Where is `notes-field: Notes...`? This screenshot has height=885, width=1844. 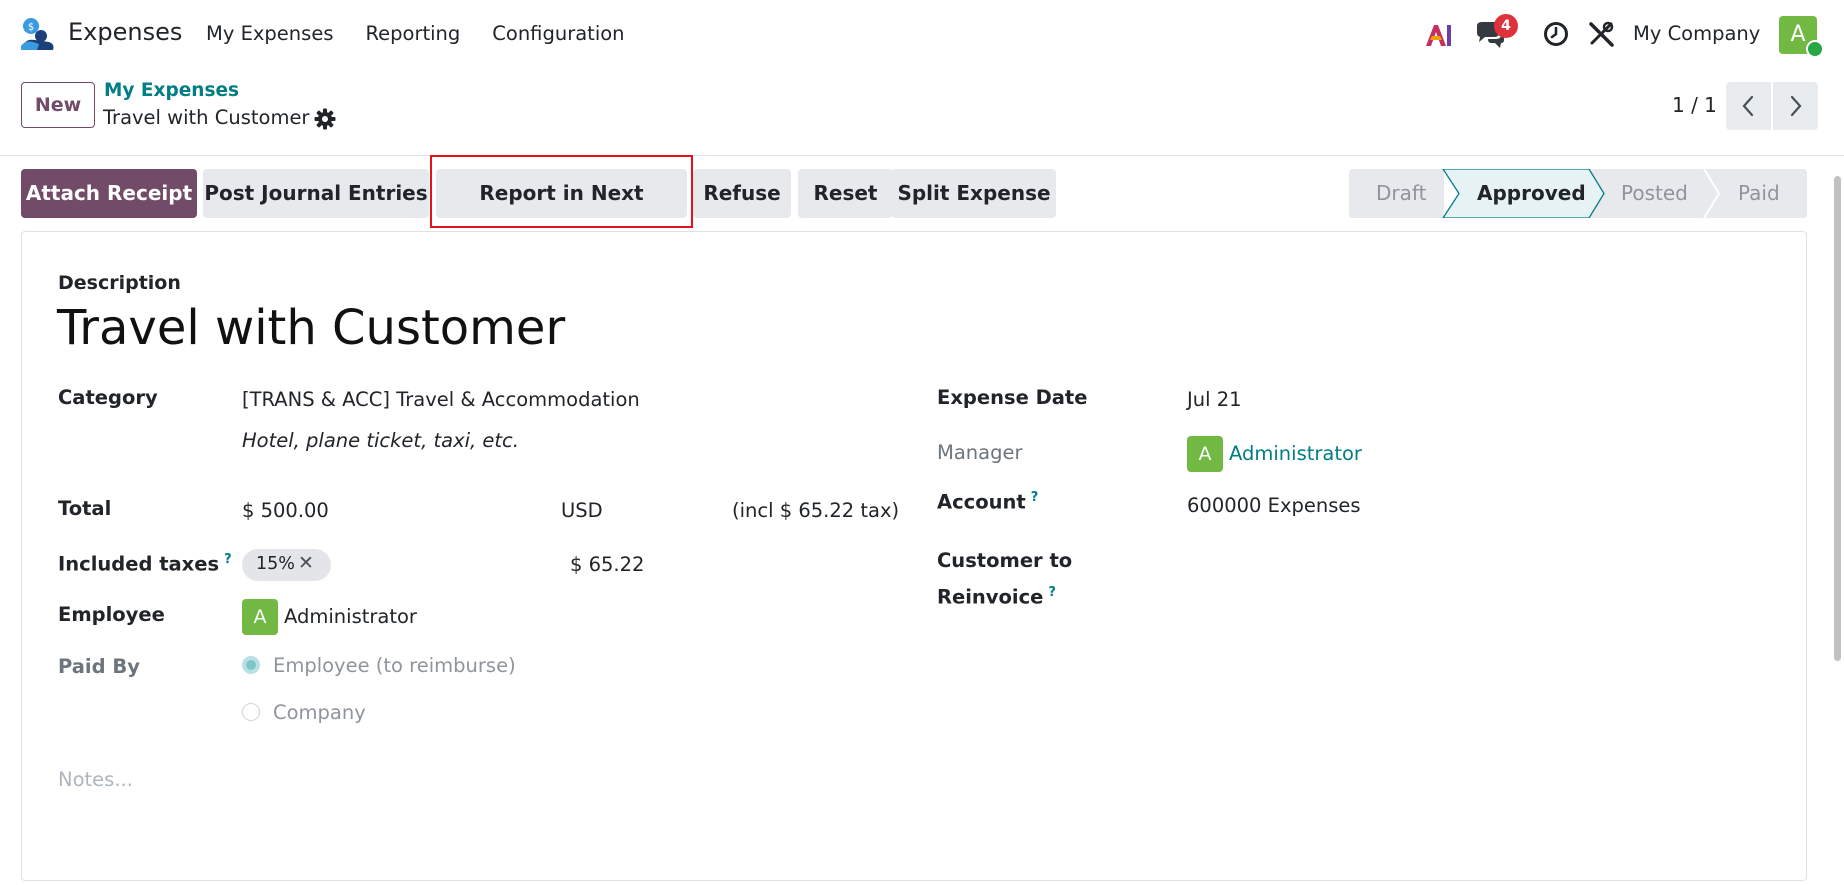 notes-field: Notes... is located at coordinates (95, 779).